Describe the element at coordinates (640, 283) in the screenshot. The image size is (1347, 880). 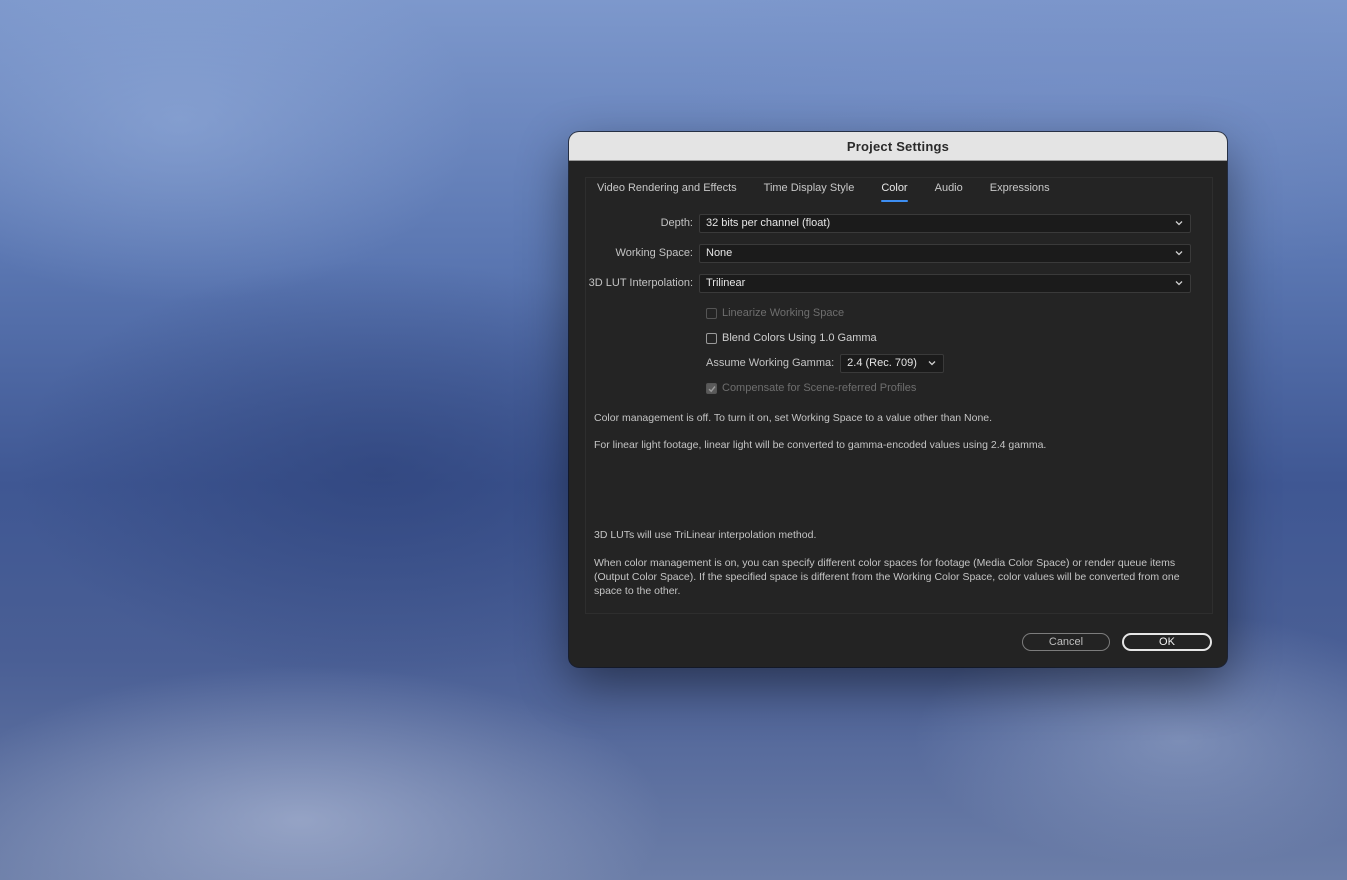
I see `lut-interpolation-label: 3D LUT Interpolation:` at that location.